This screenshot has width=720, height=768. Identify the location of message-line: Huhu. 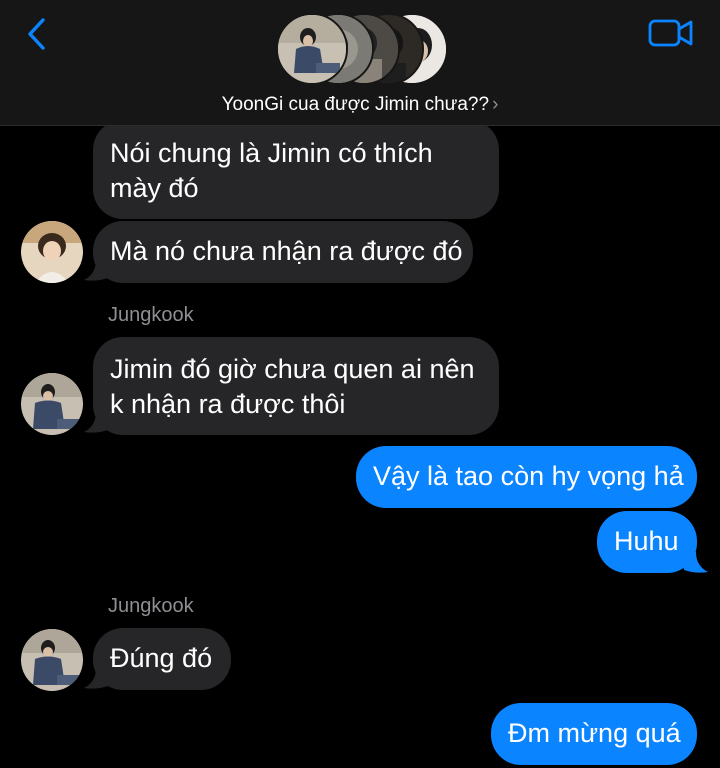
(646, 541).